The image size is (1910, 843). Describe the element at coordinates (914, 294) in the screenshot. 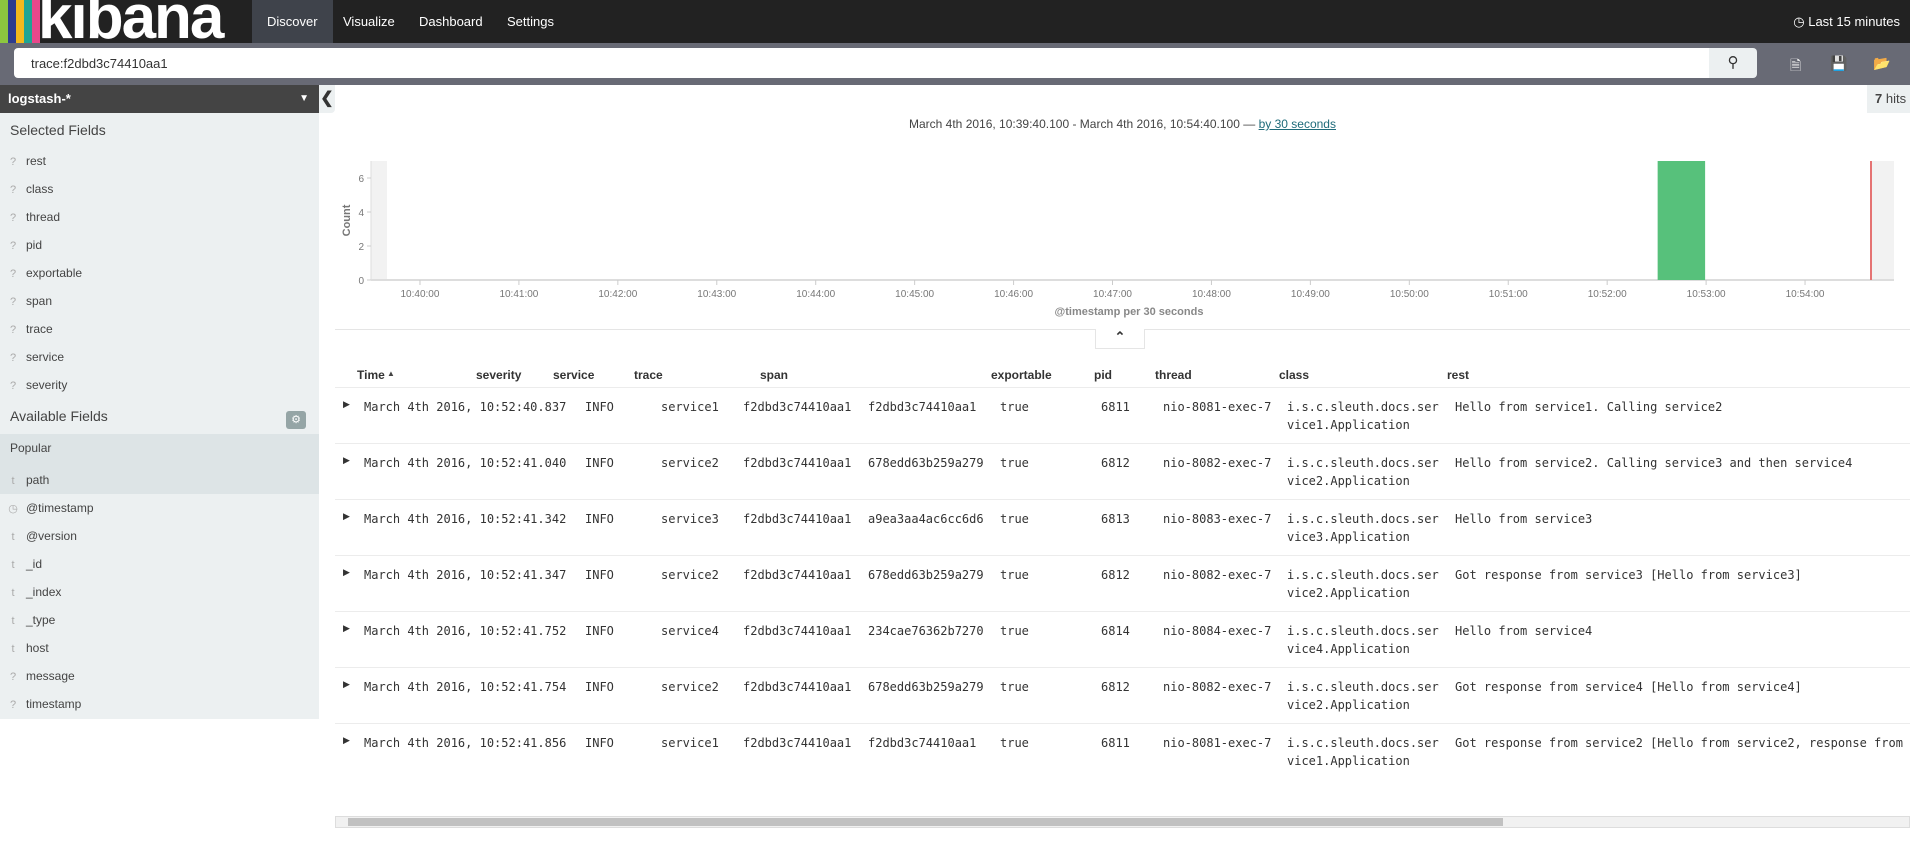

I see `x-tick-label: 10:45:00` at that location.